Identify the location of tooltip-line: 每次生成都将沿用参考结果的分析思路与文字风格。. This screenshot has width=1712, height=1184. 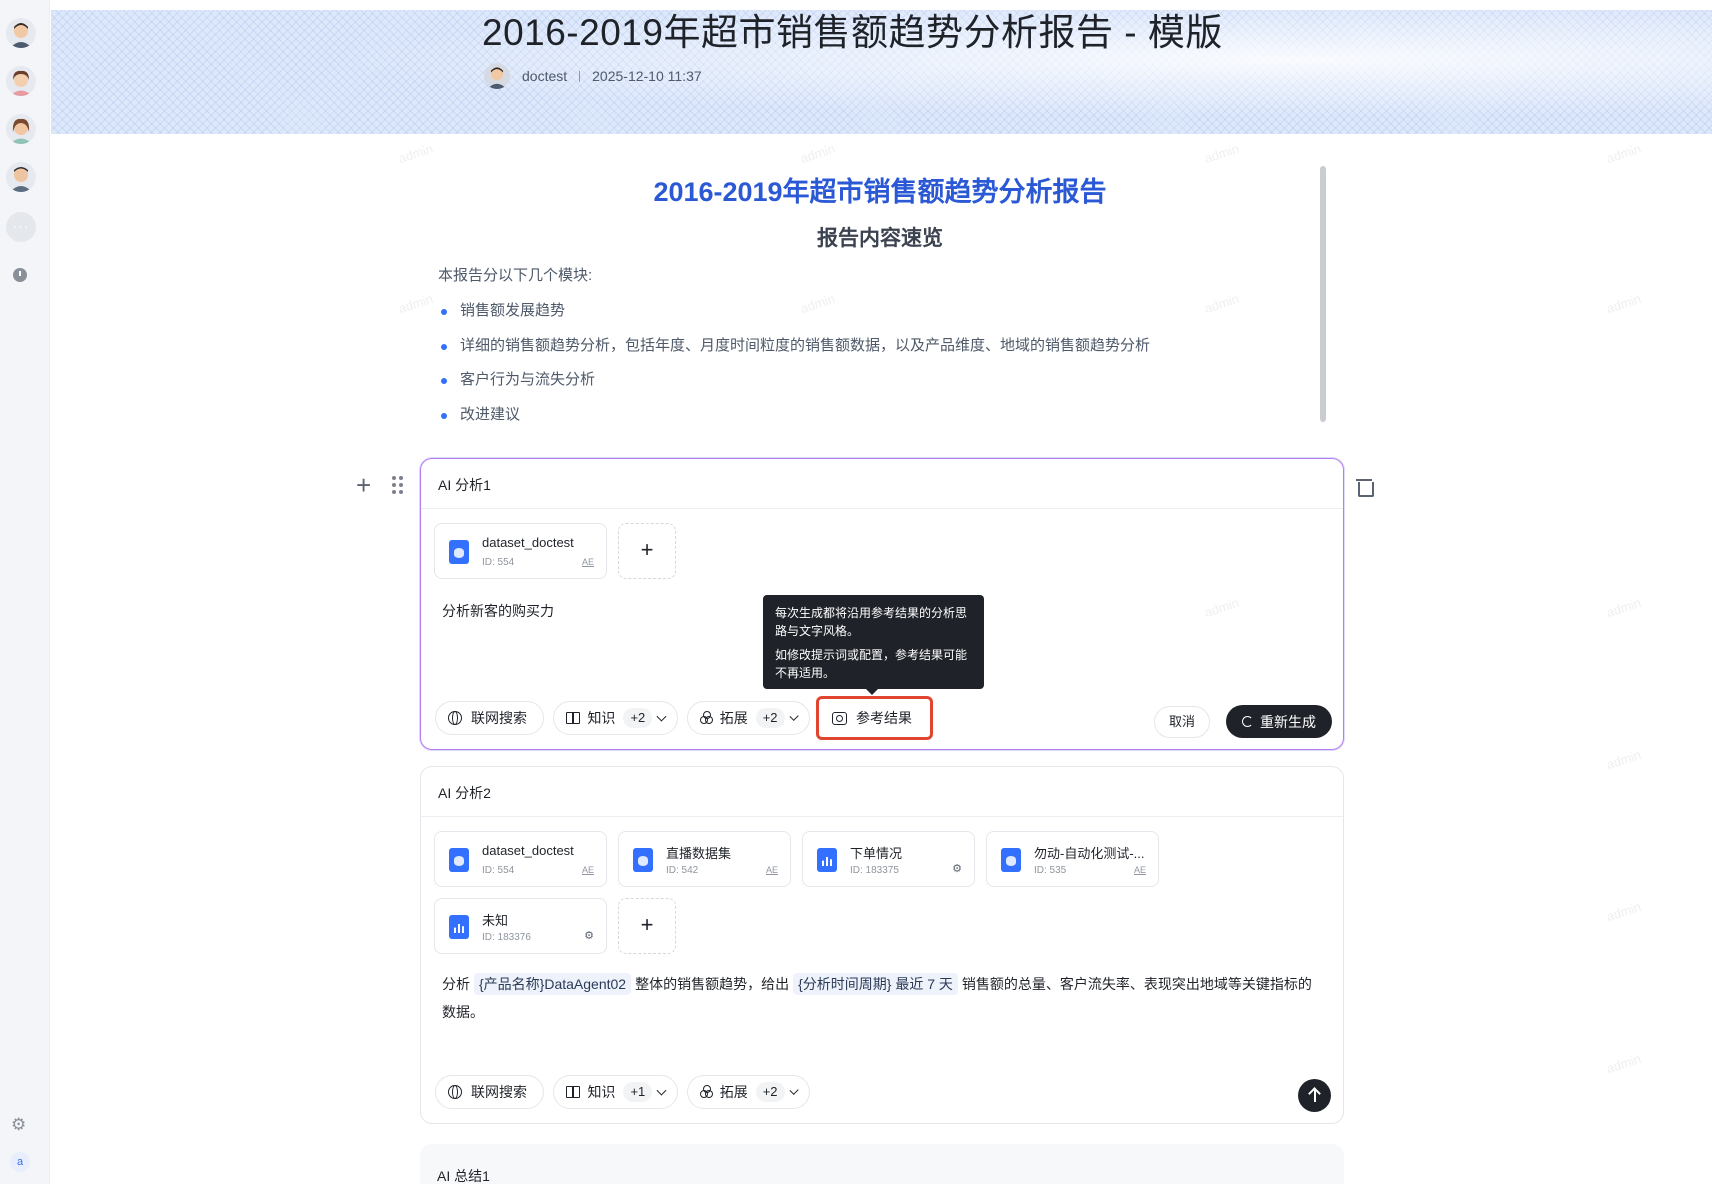
(871, 622).